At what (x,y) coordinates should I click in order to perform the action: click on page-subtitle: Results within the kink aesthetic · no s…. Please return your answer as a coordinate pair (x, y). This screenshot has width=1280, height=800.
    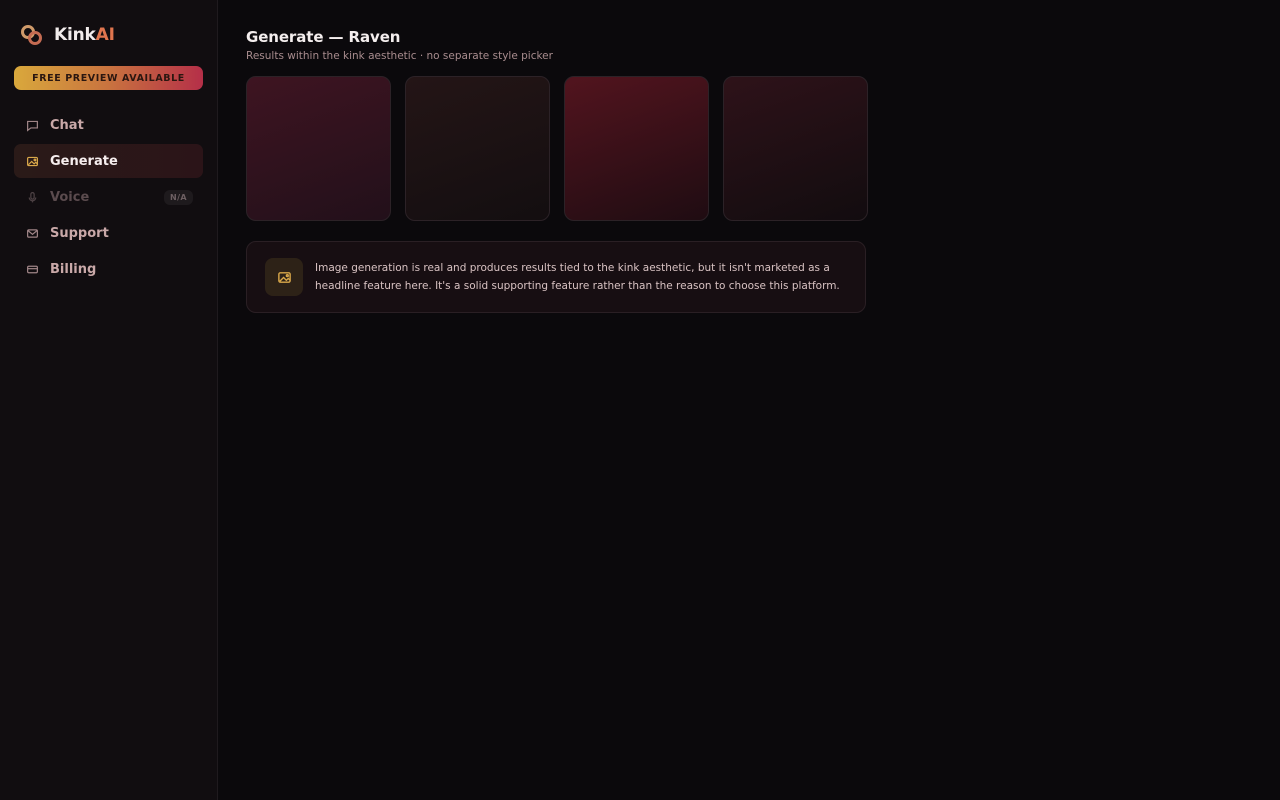
    Looking at the image, I should click on (399, 56).